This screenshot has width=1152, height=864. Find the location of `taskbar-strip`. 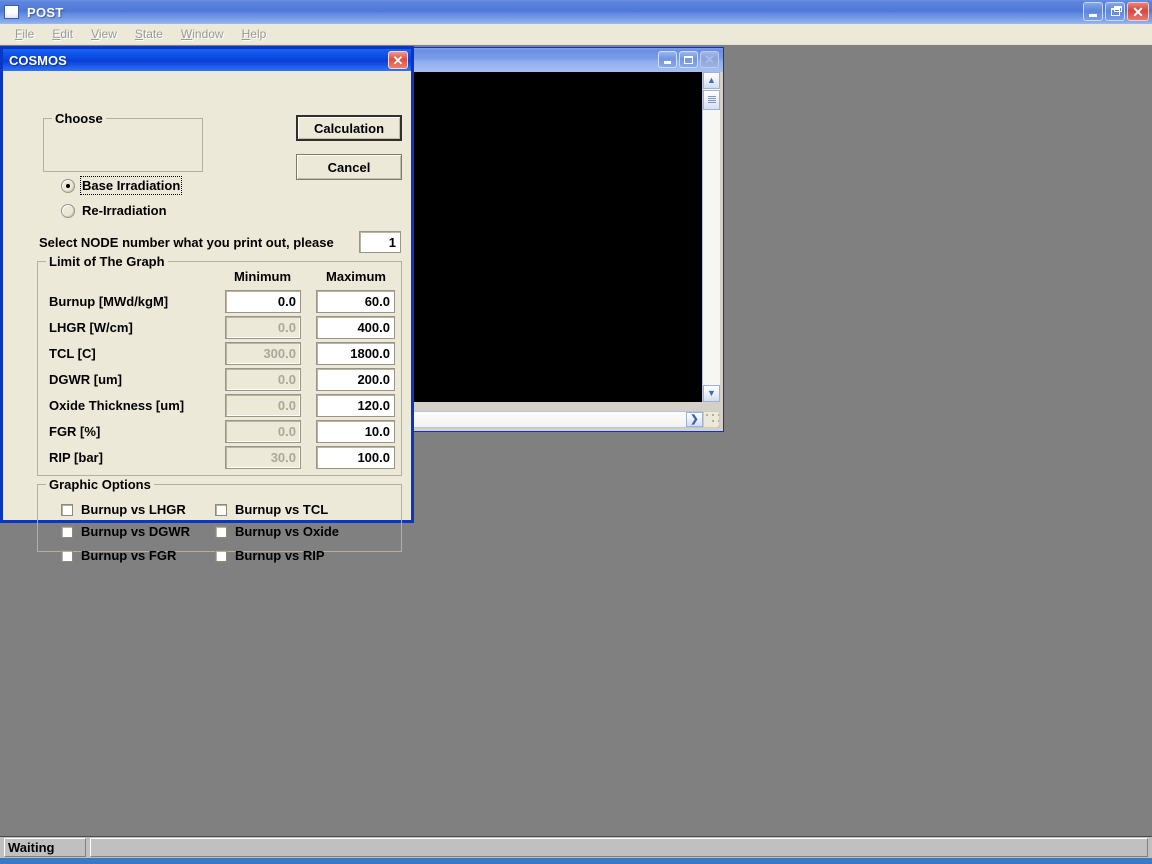

taskbar-strip is located at coordinates (576, 861).